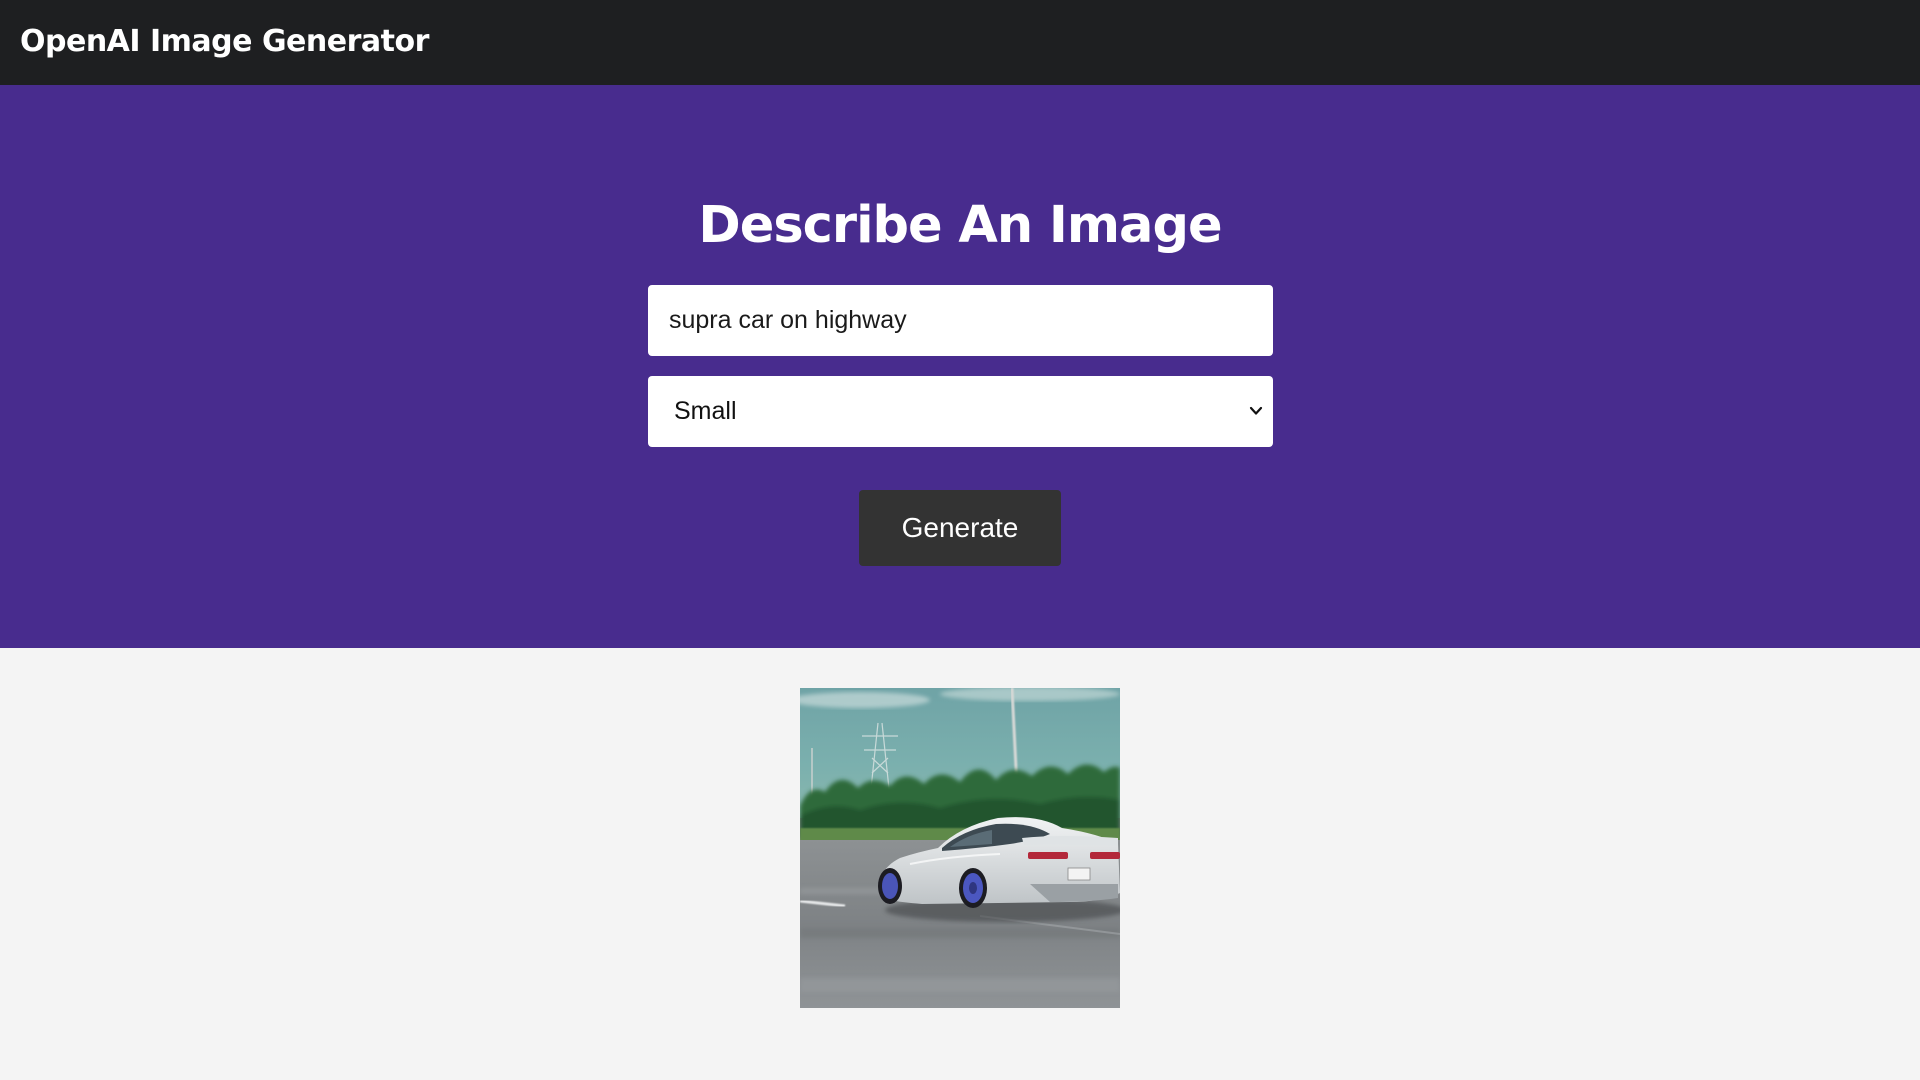 This screenshot has width=1920, height=1080. What do you see at coordinates (960, 42) in the screenshot?
I see `navbar: OpenAI Image Generator` at bounding box center [960, 42].